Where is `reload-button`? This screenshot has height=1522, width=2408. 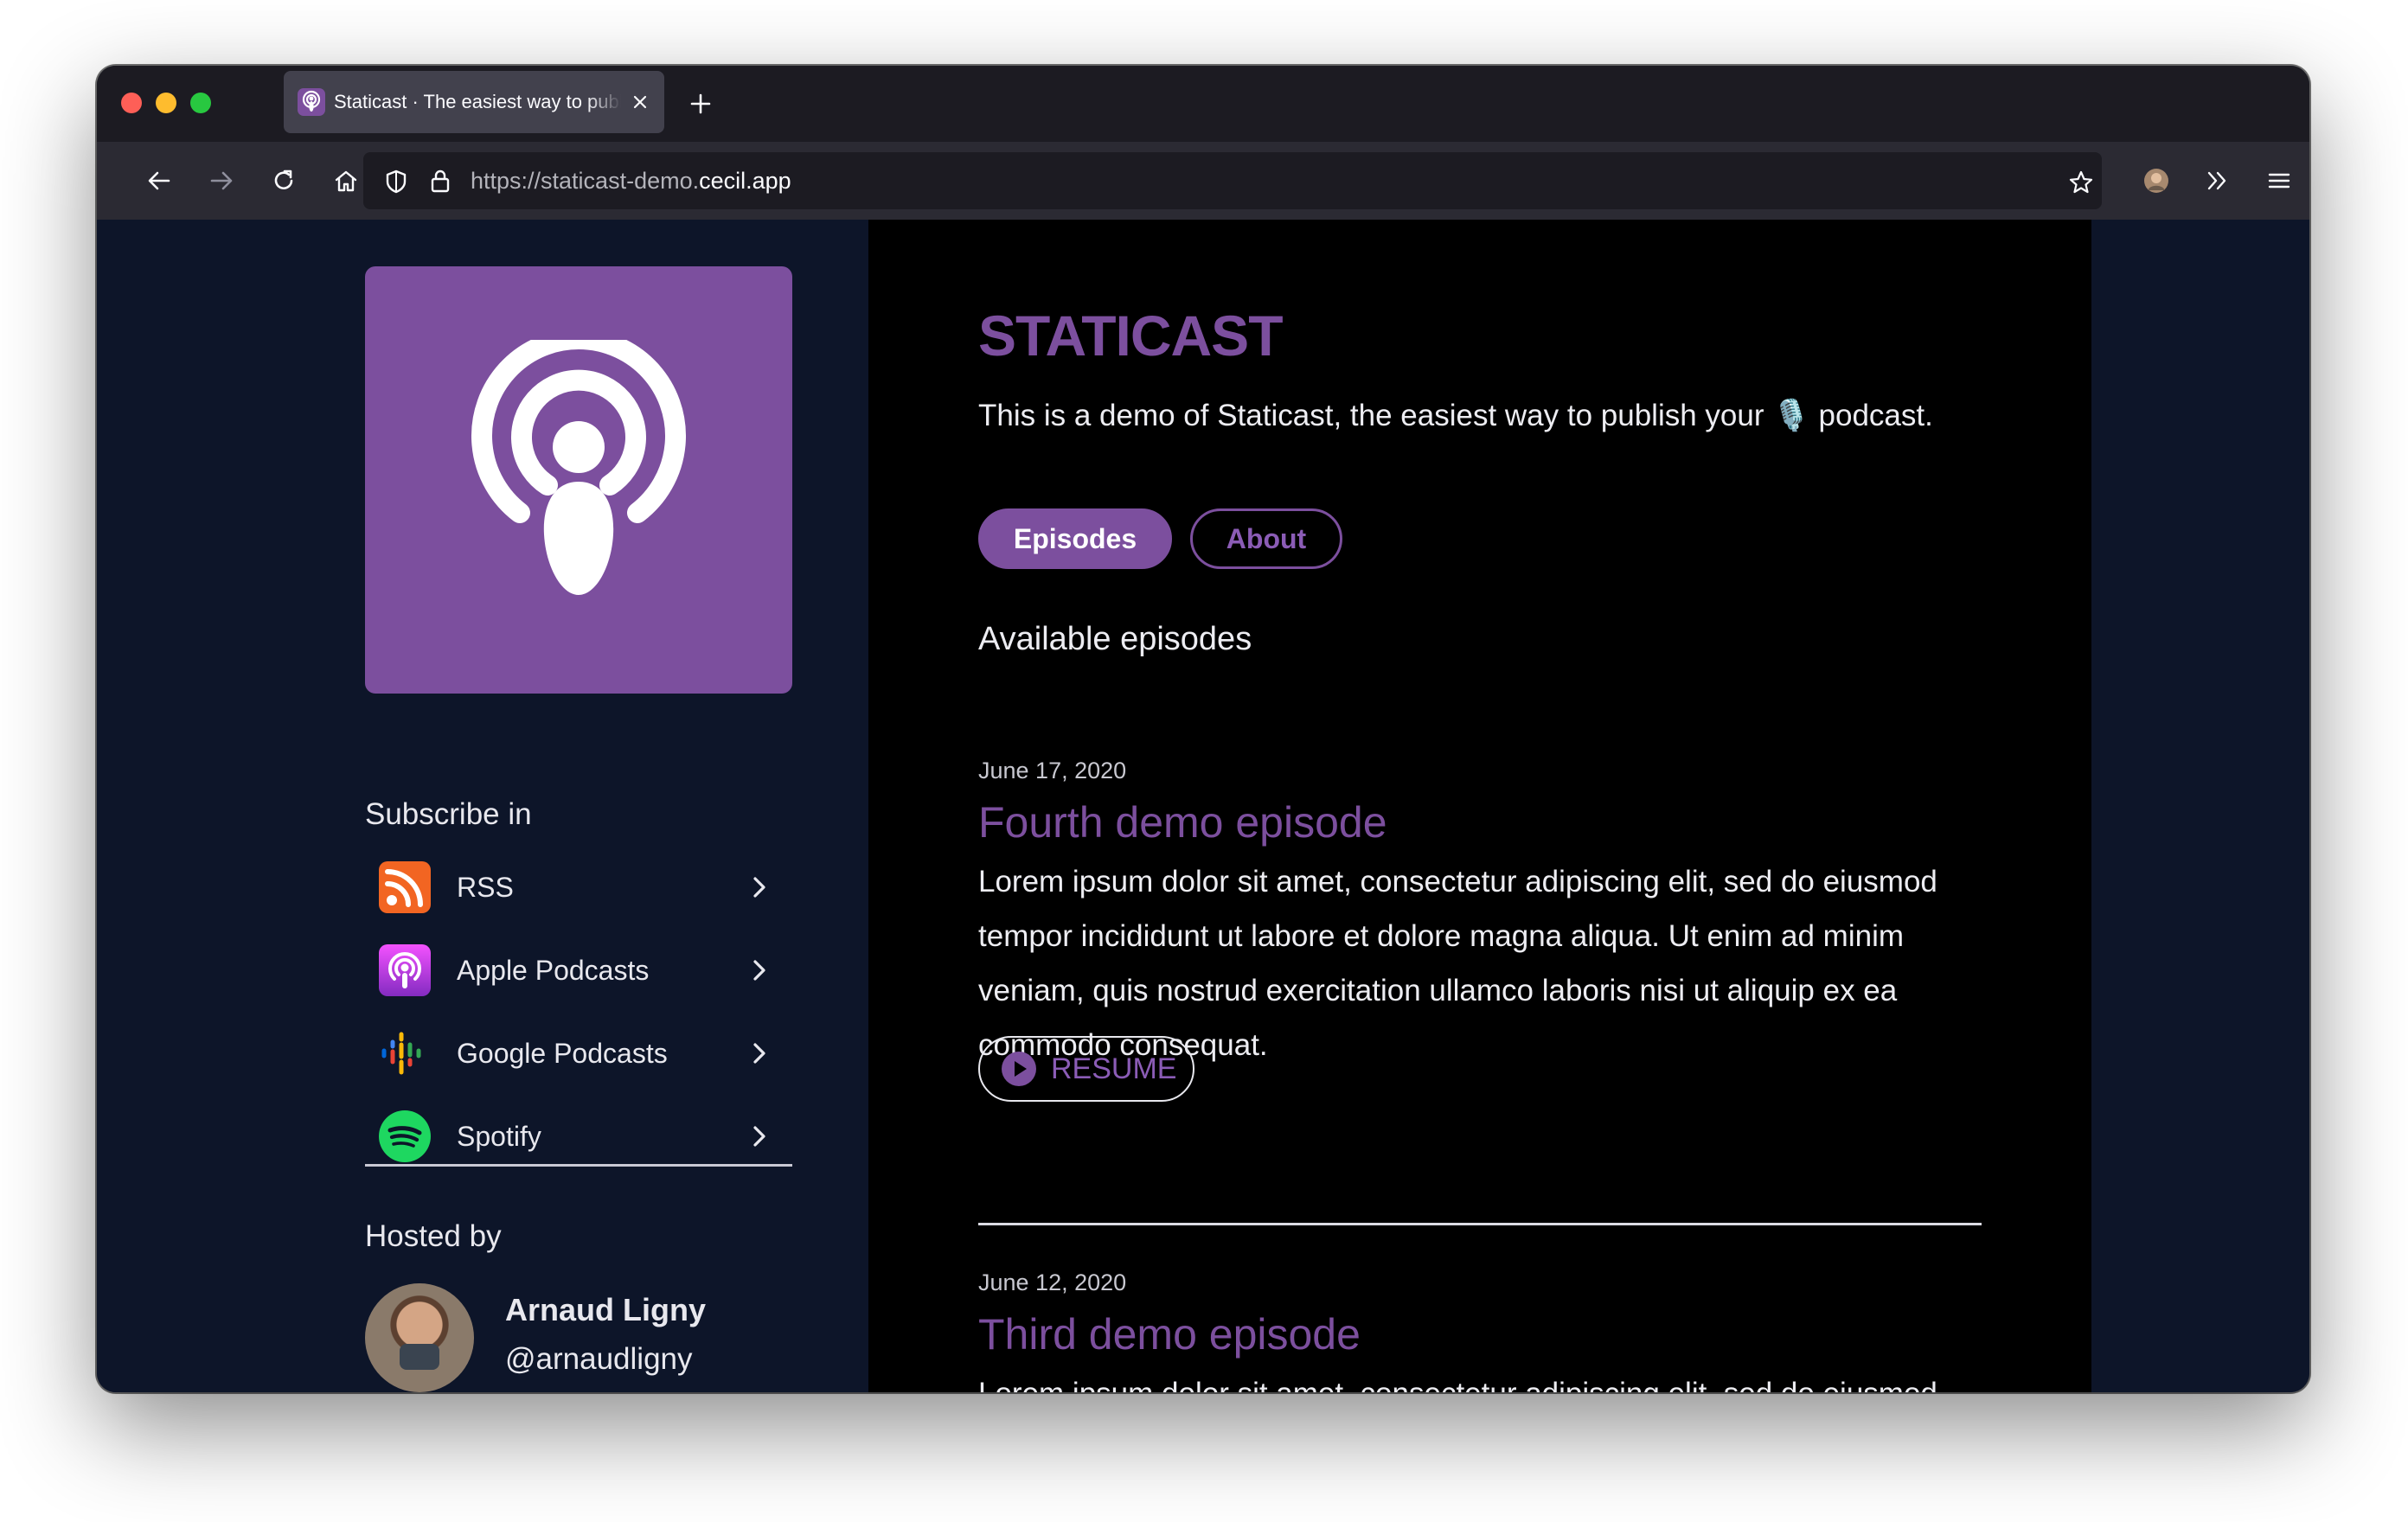
reload-button is located at coordinates (283, 180).